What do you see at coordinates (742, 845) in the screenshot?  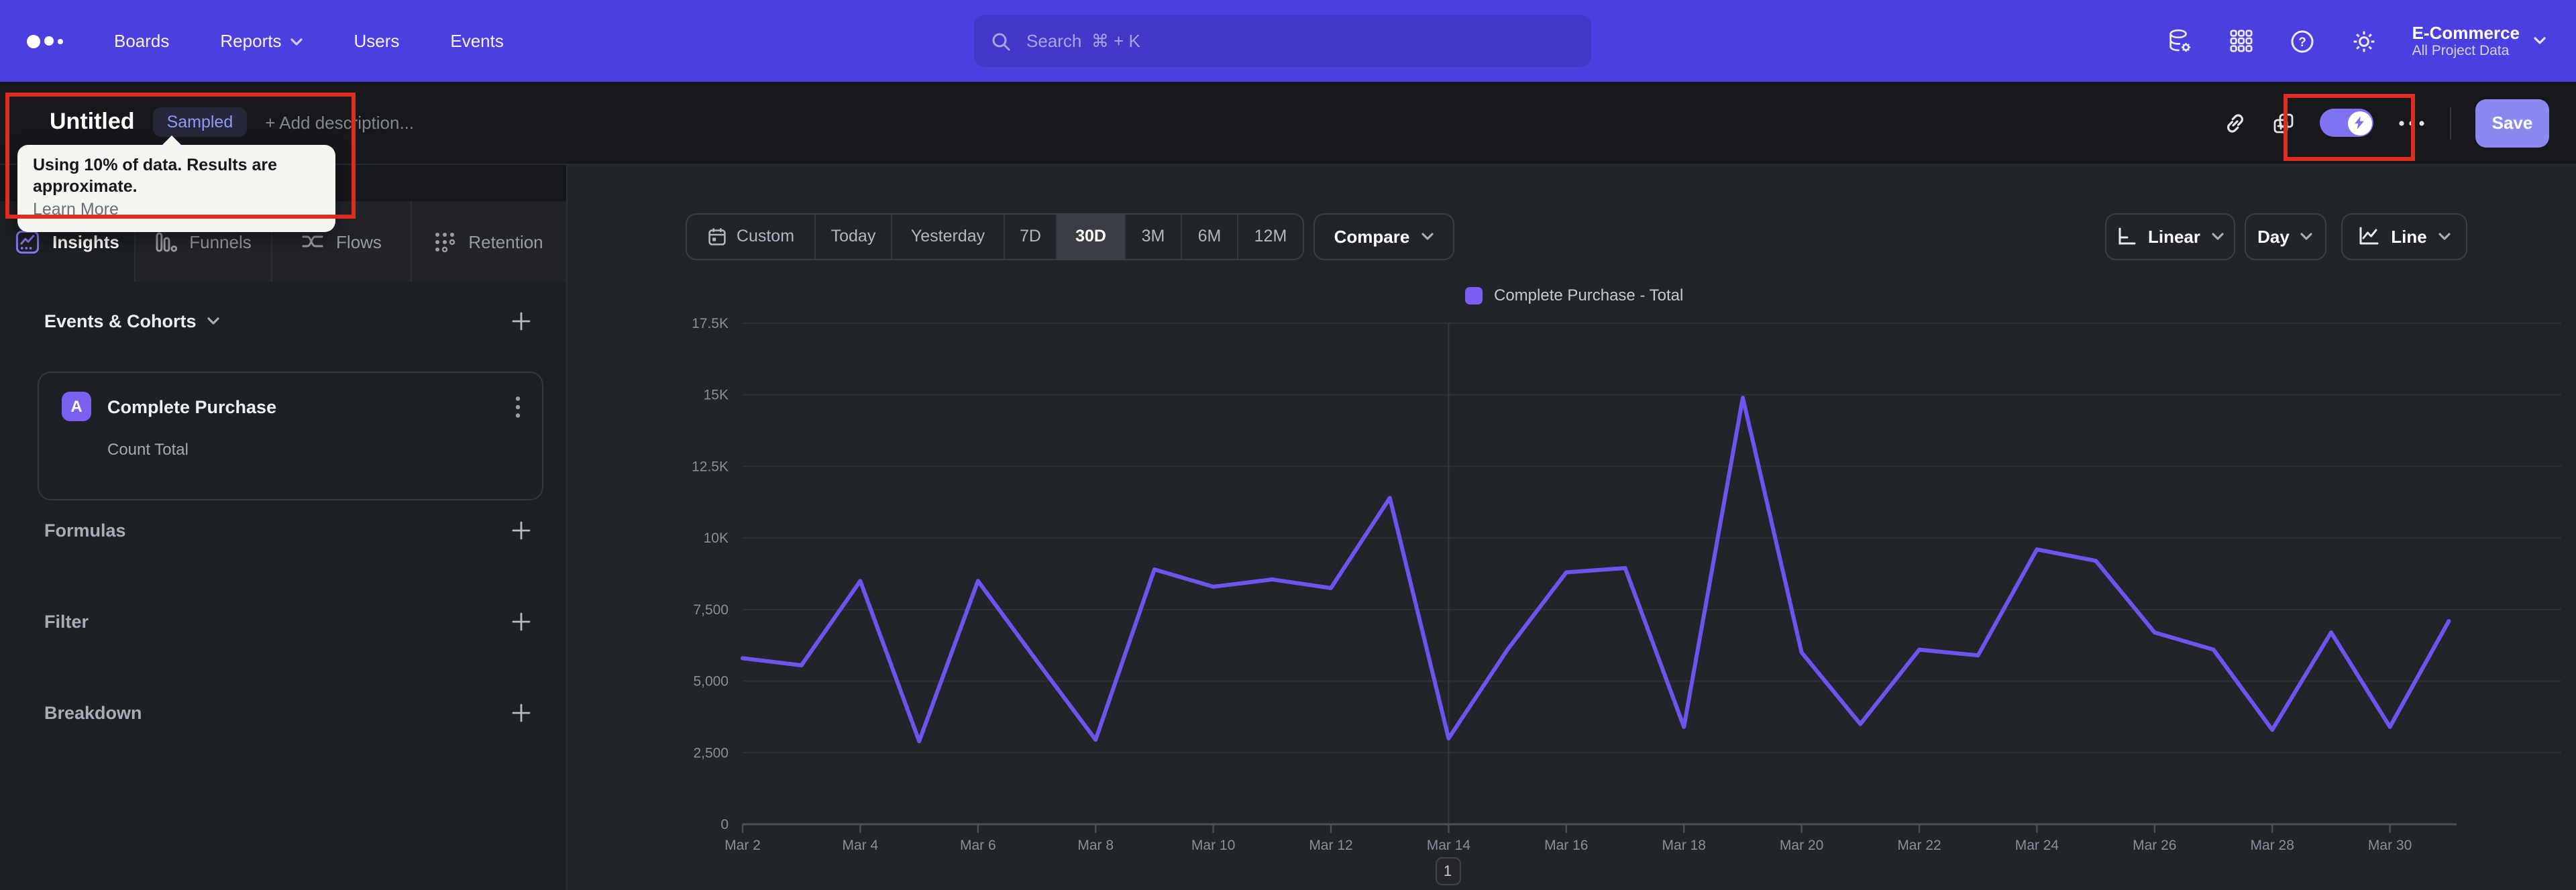 I see `x-tick-label: Mar 2` at bounding box center [742, 845].